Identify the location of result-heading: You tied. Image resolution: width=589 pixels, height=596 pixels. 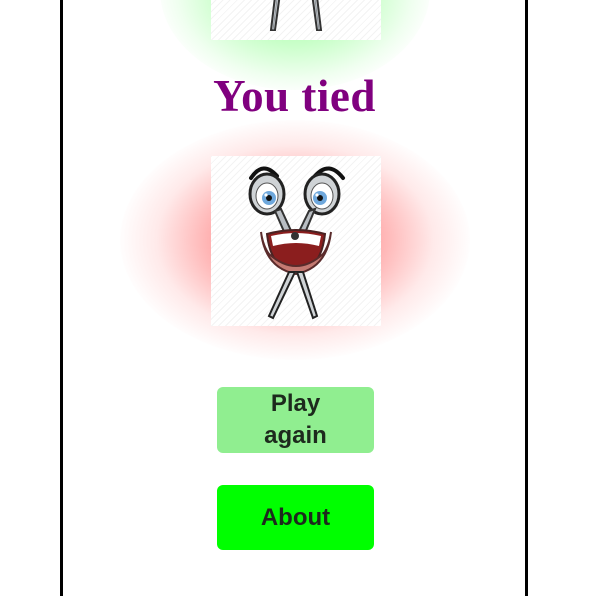
(294, 96).